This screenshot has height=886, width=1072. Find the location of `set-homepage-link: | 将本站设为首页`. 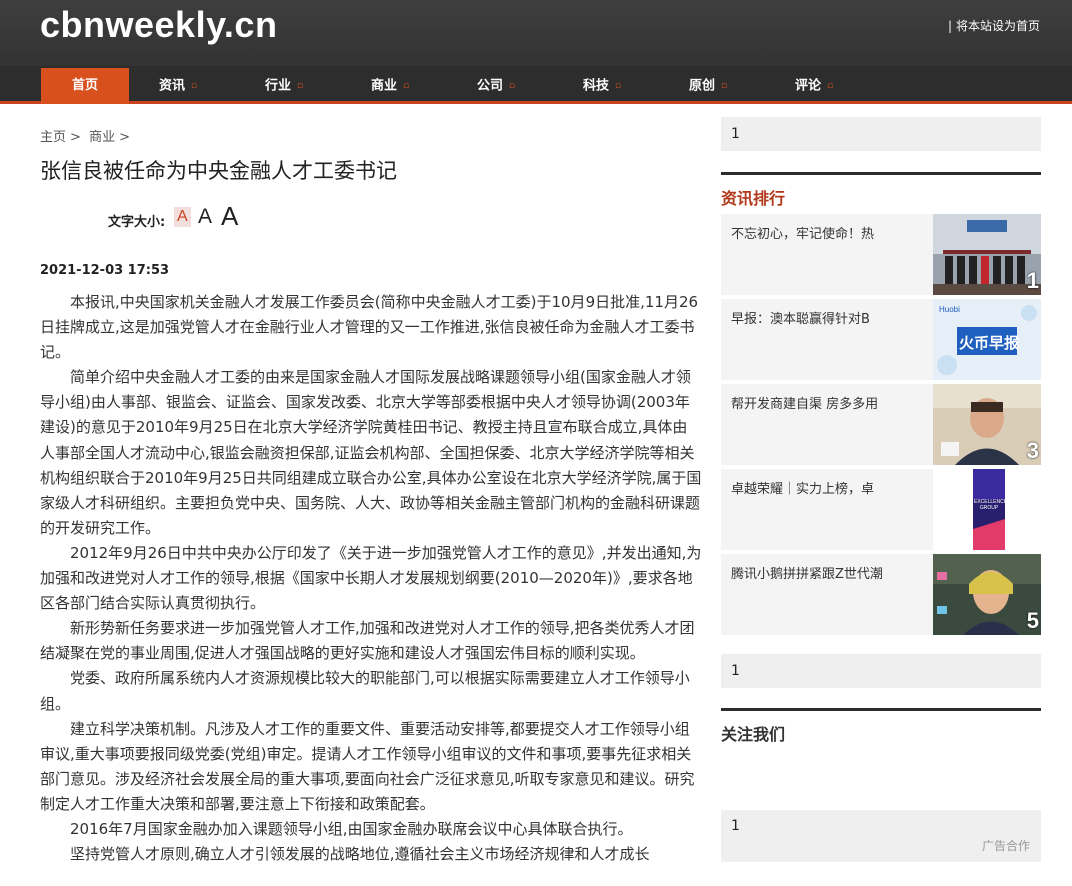

set-homepage-link: | 将本站设为首页 is located at coordinates (994, 25).